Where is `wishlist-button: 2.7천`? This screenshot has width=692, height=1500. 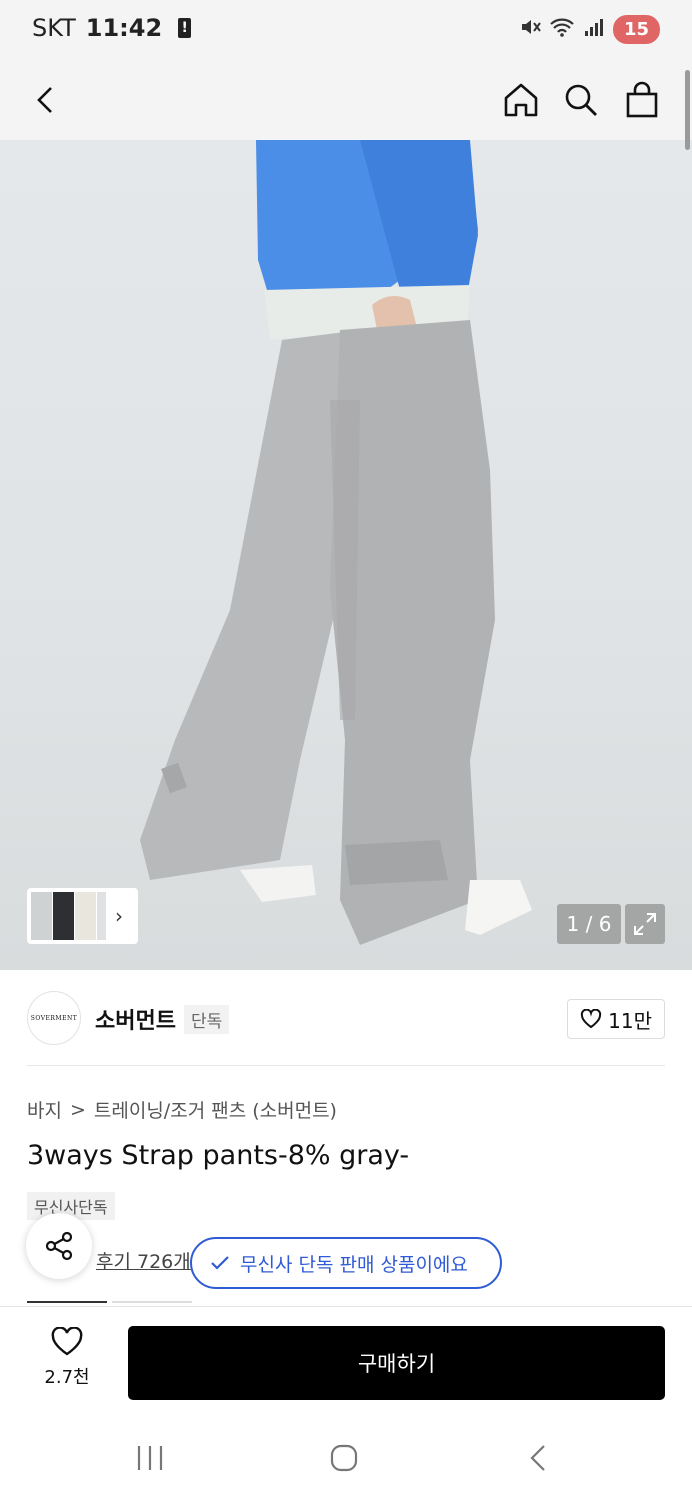 wishlist-button: 2.7천 is located at coordinates (67, 1357).